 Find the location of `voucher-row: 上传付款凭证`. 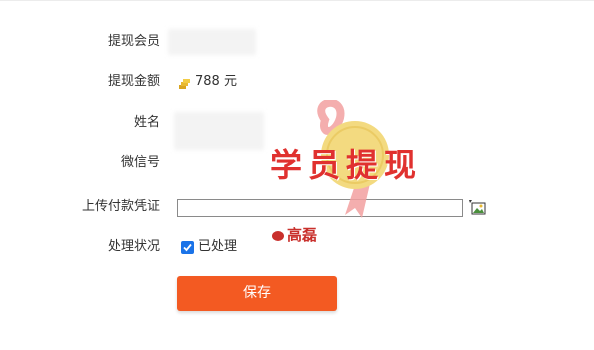

voucher-row: 上传付款凭证 is located at coordinates (297, 207).